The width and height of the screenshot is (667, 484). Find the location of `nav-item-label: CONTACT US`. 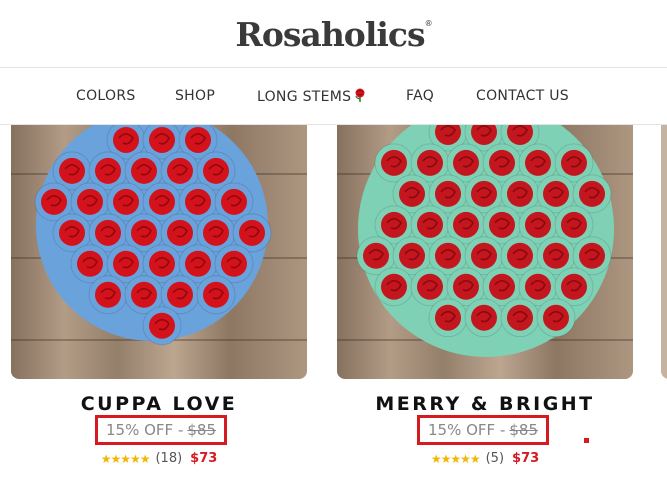

nav-item-label: CONTACT US is located at coordinates (522, 96).